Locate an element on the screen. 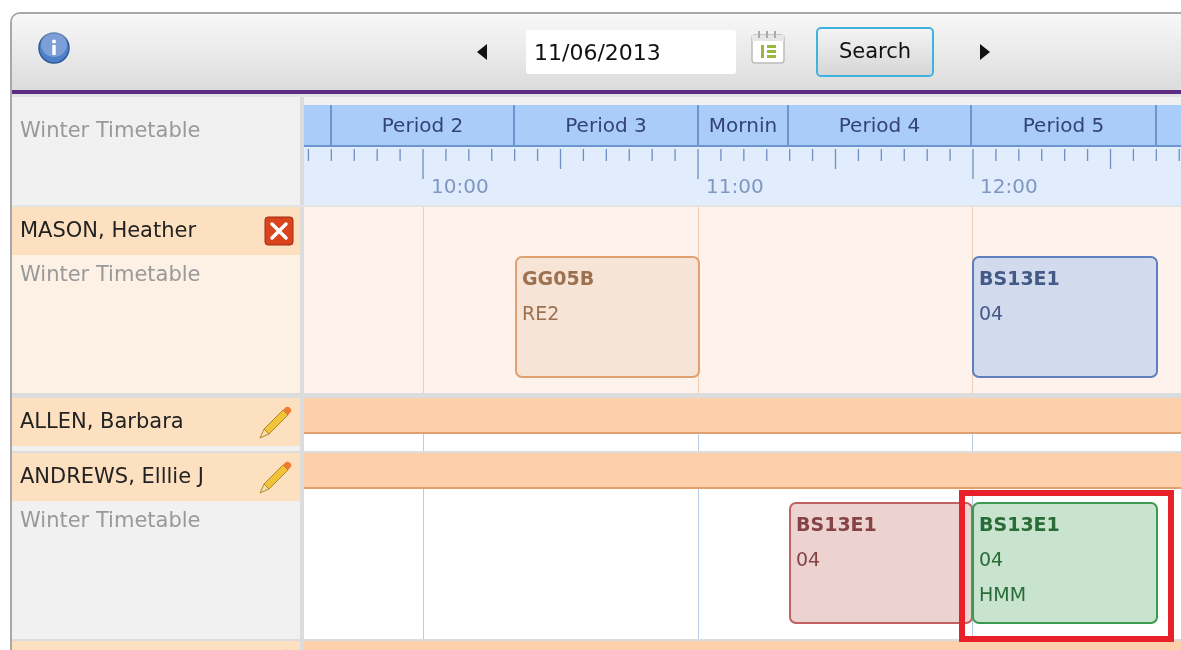 This screenshot has height=650, width=1181. period-label: Period 5 is located at coordinates (1063, 125).